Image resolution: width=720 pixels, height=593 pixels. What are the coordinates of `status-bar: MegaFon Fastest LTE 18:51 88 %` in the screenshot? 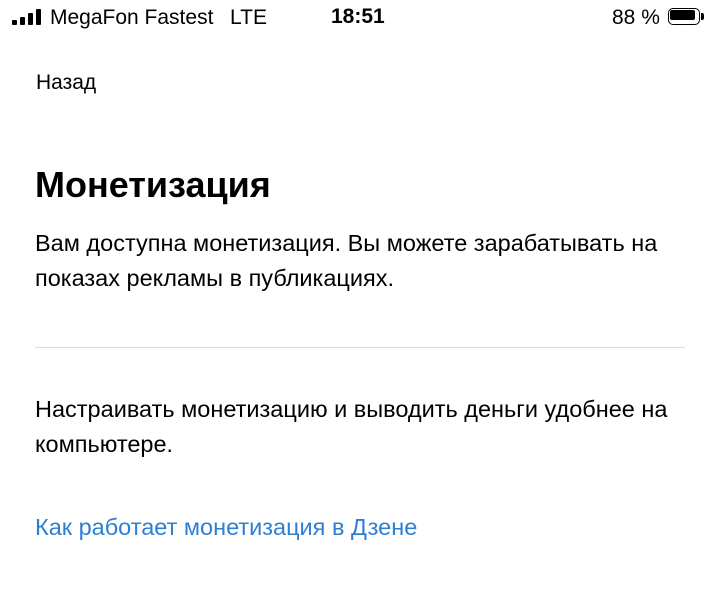 It's located at (360, 19).